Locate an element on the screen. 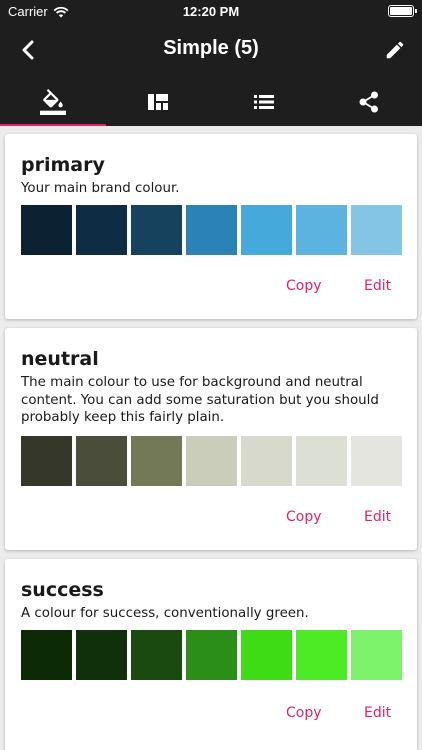 Image resolution: width=422 pixels, height=750 pixels. list-icon is located at coordinates (263, 102).